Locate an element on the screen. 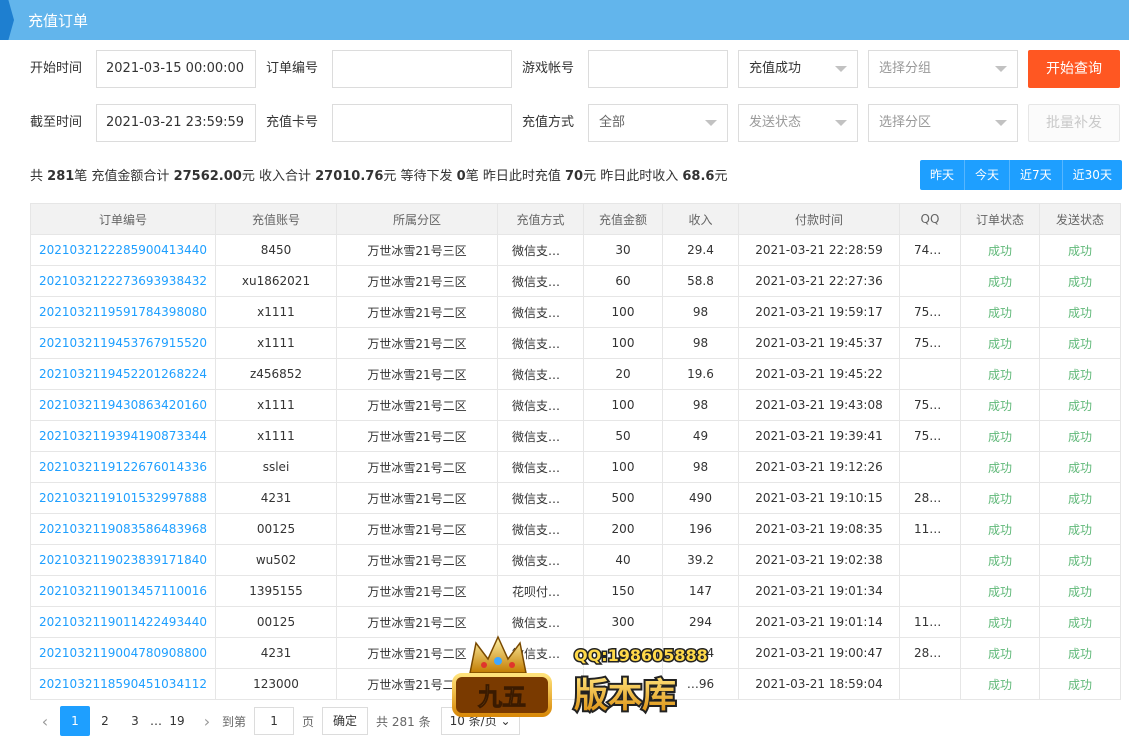 This screenshot has width=1129, height=736. col-order-status: 订单状态 is located at coordinates (1000, 219).